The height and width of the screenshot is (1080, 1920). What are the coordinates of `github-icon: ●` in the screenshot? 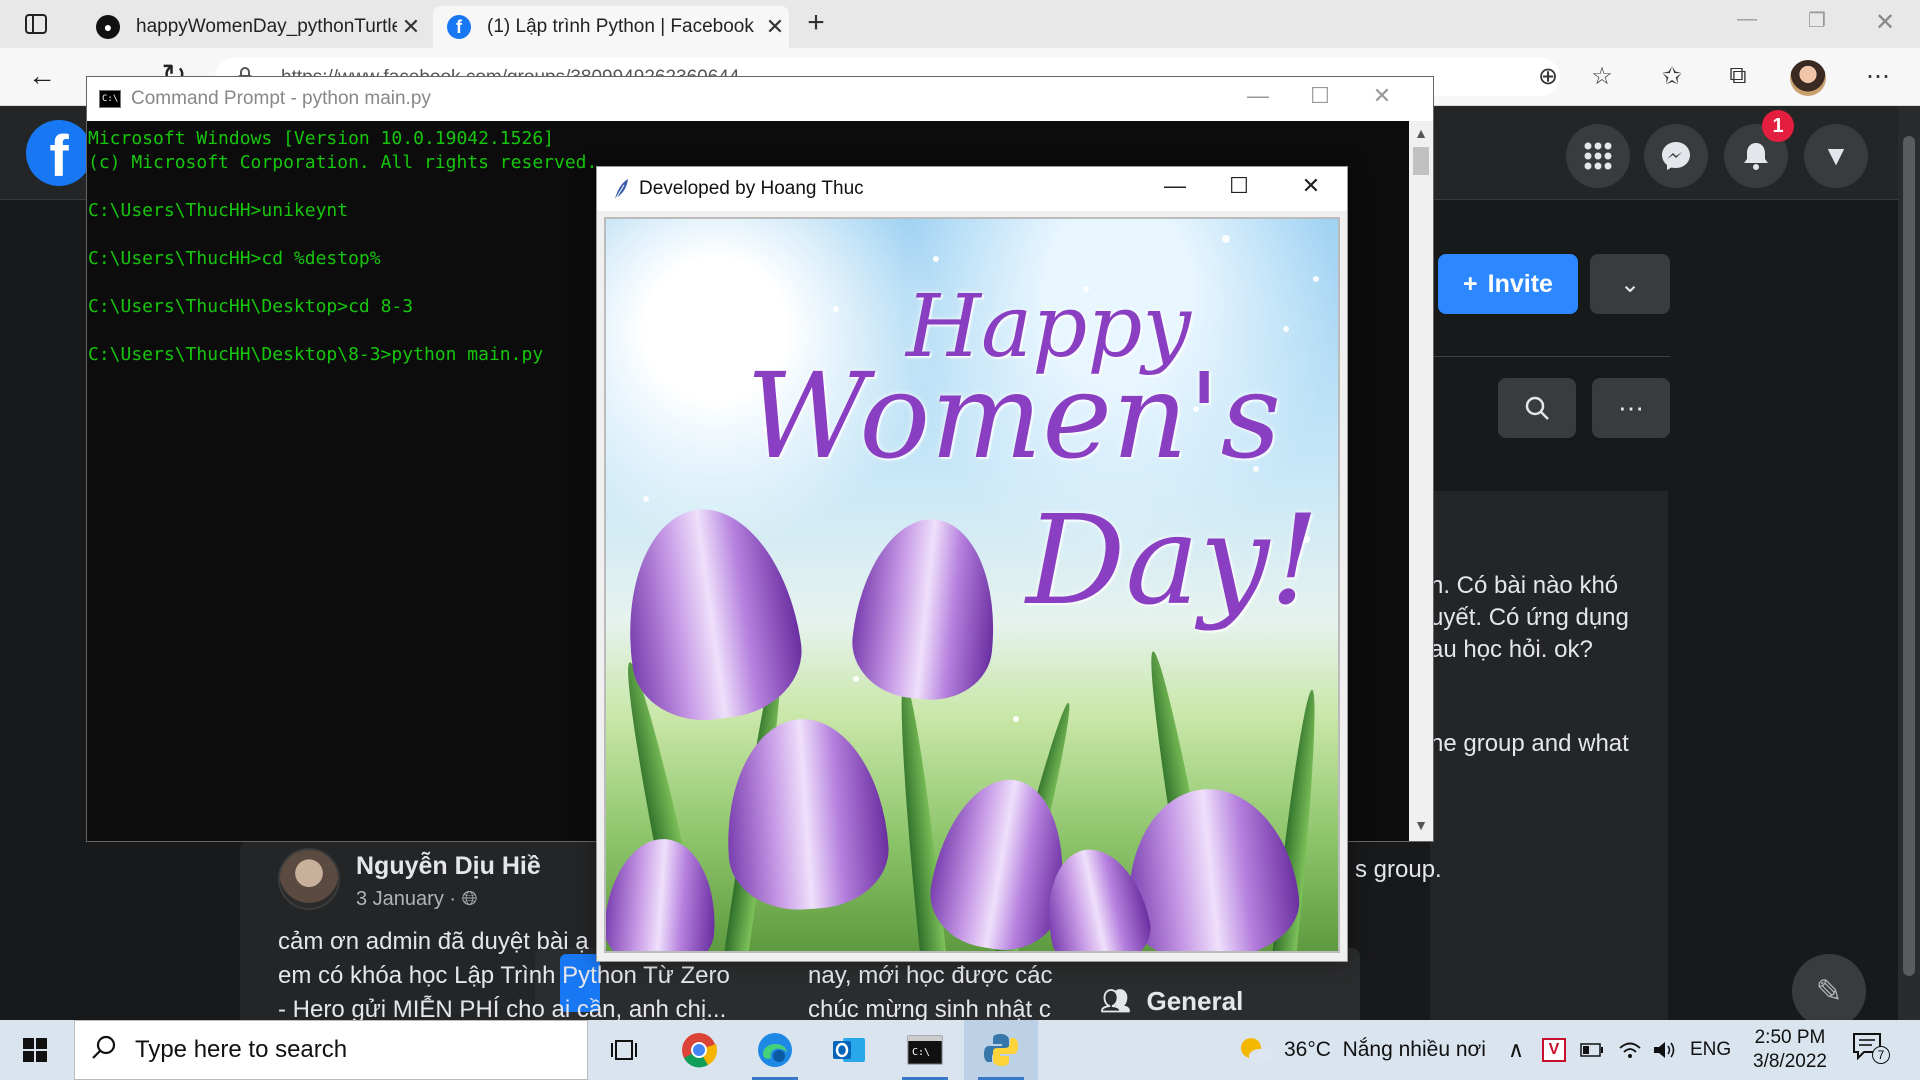 It's located at (108, 27).